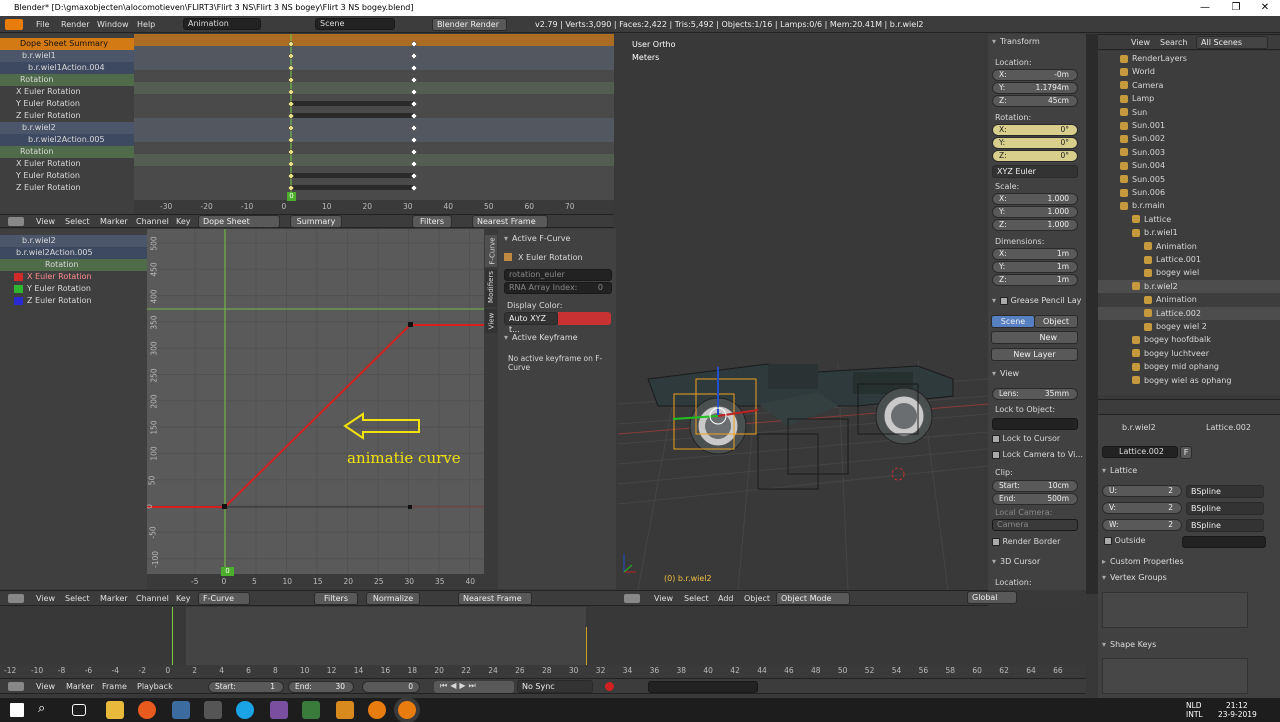 Image resolution: width=1280 pixels, height=722 pixels. I want to click on language-indicator: NLD, so click(1194, 705).